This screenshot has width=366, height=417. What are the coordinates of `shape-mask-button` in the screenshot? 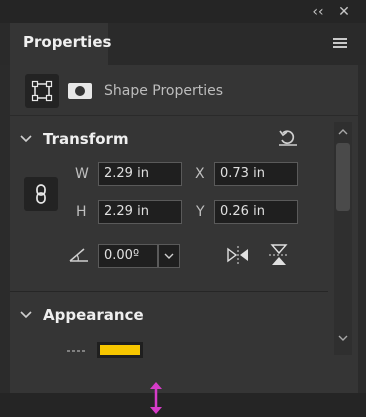 It's located at (80, 91).